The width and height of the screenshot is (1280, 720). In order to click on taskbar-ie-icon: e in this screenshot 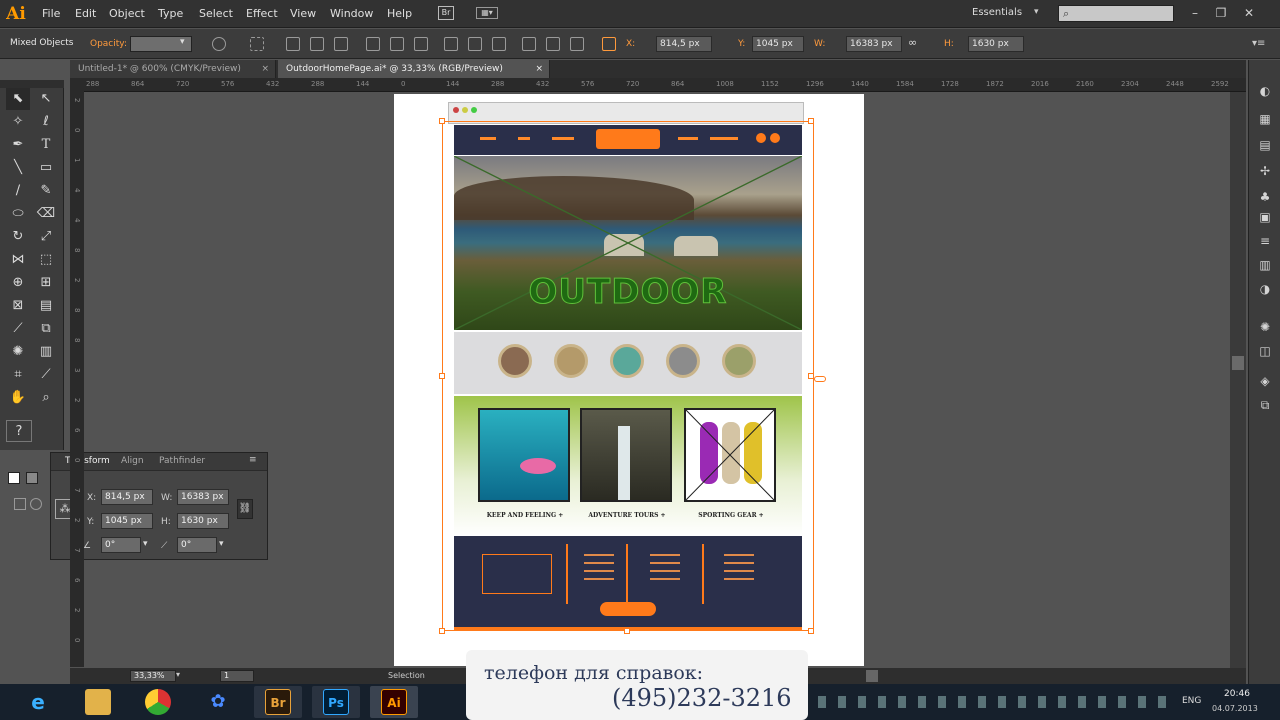, I will do `click(38, 702)`.